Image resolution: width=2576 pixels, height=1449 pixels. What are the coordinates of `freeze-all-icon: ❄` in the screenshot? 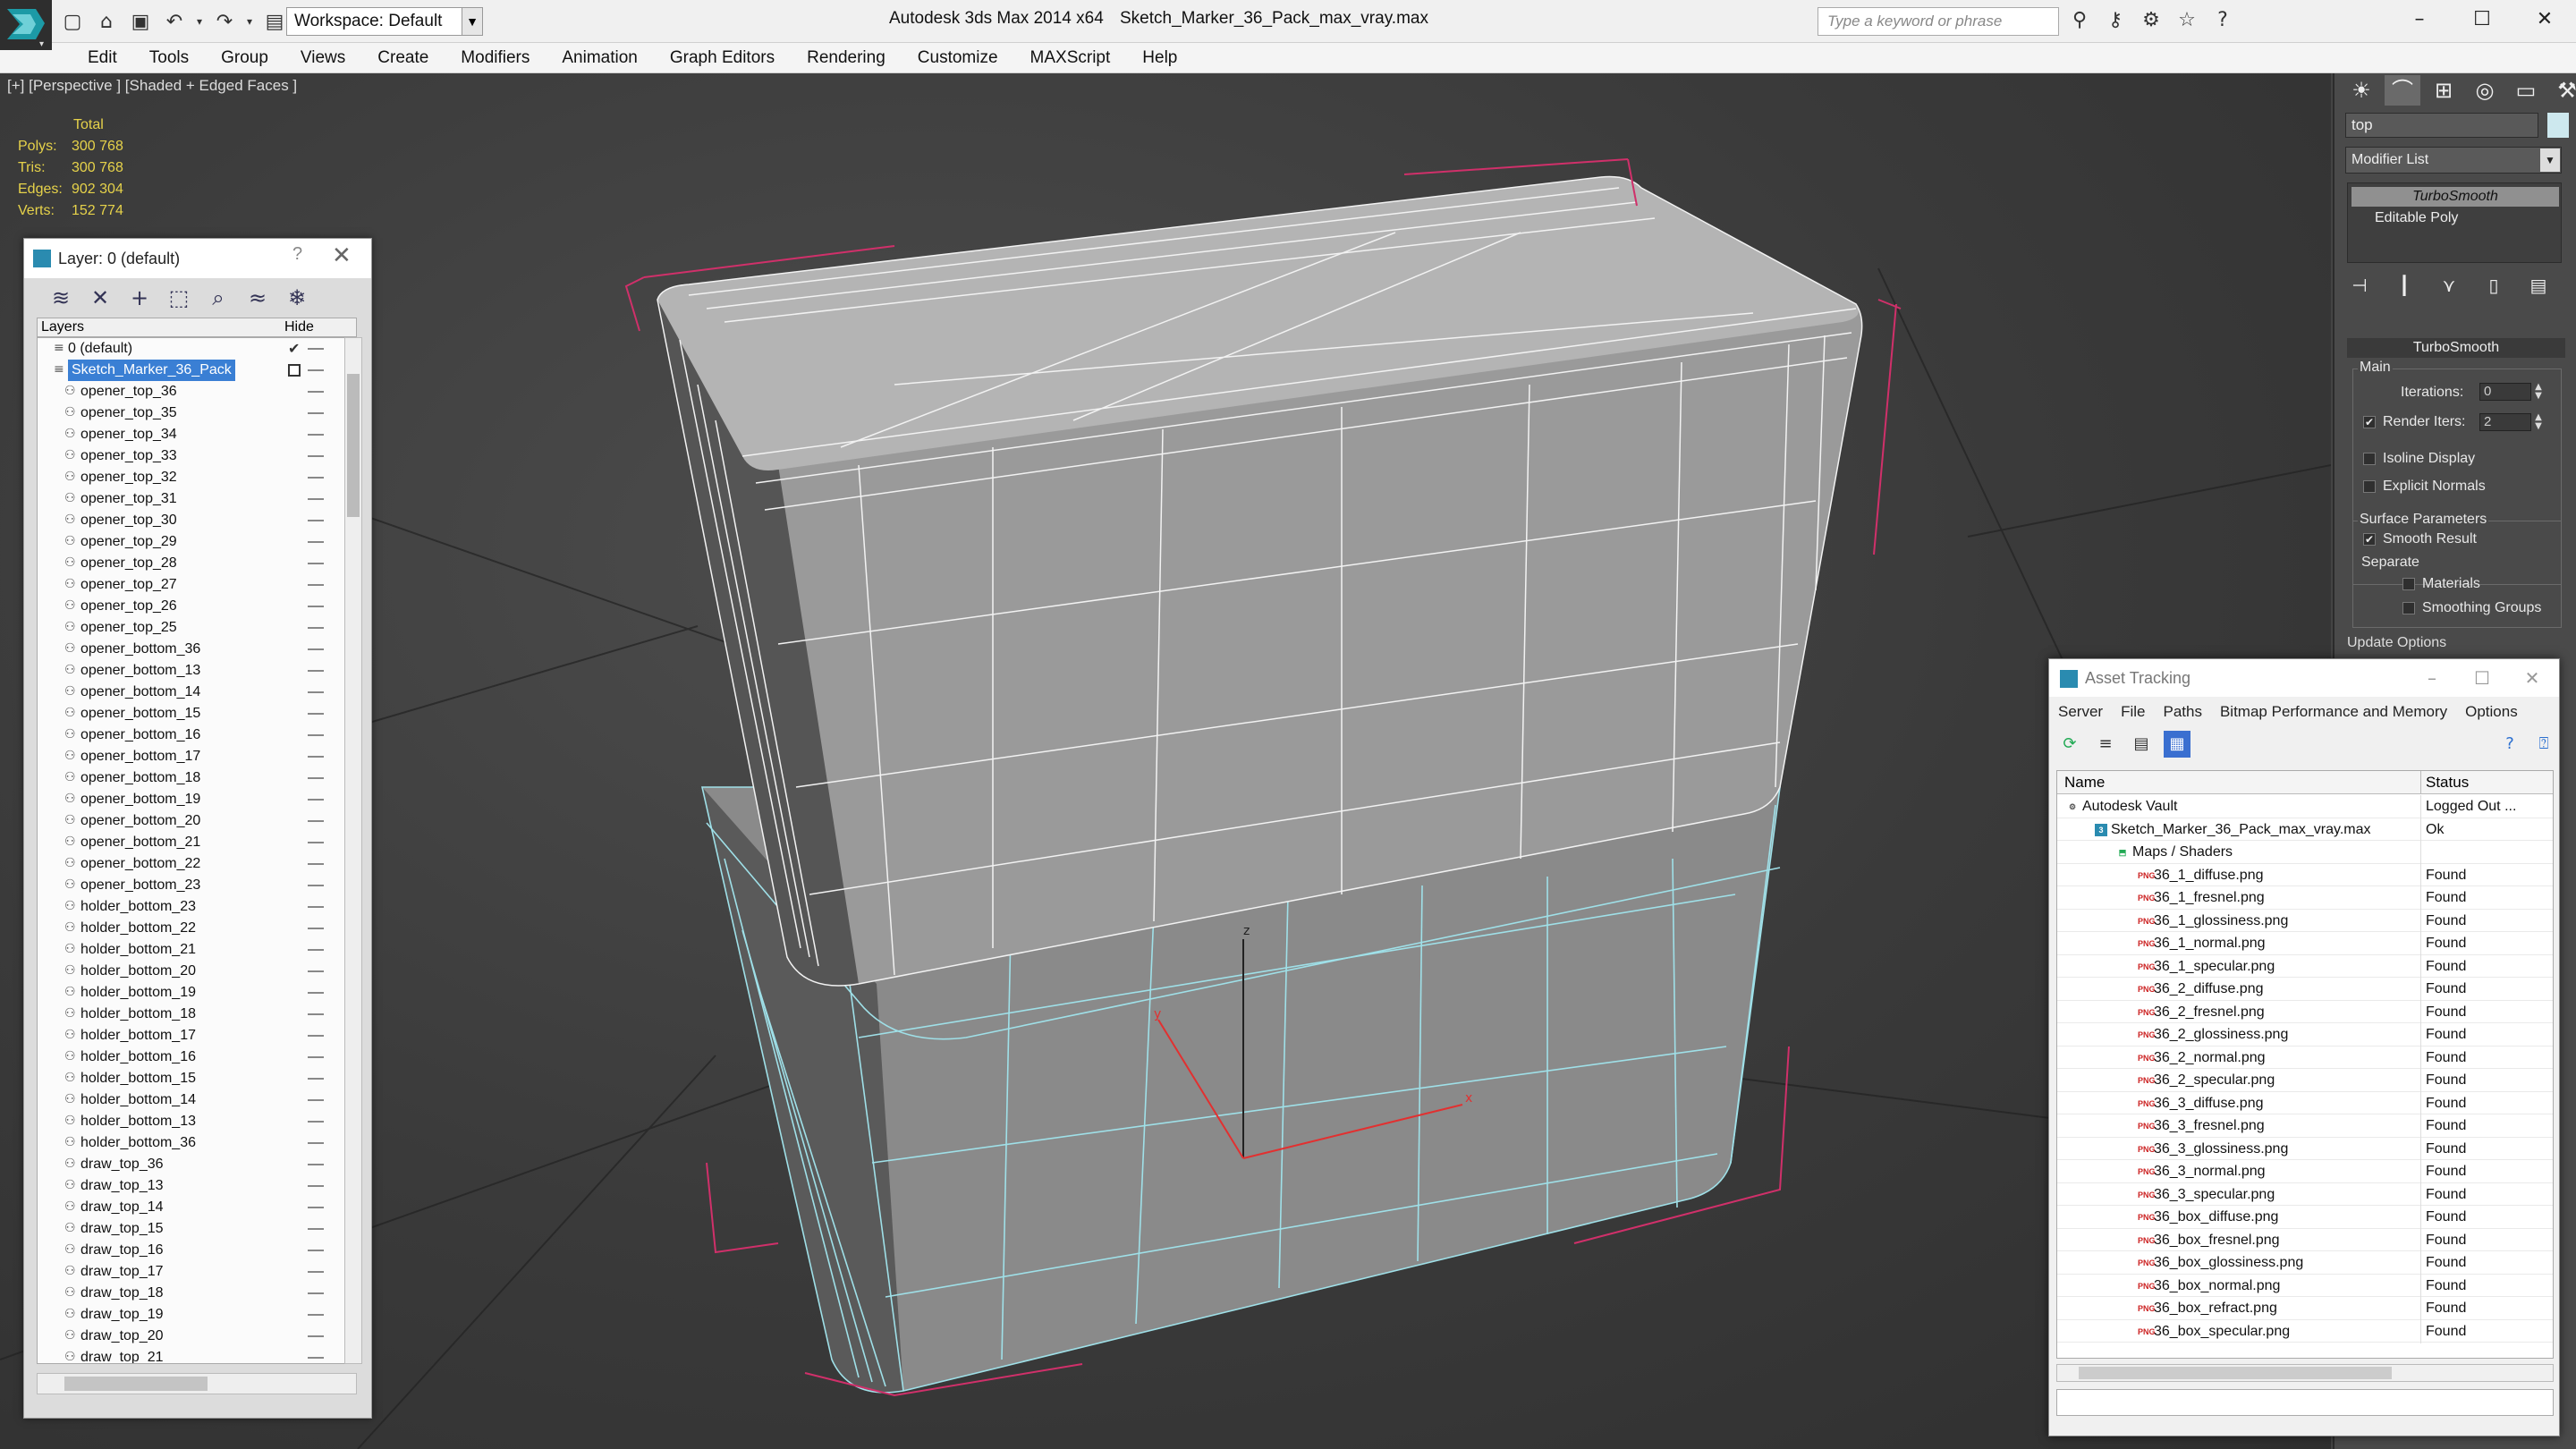 It's located at (297, 298).